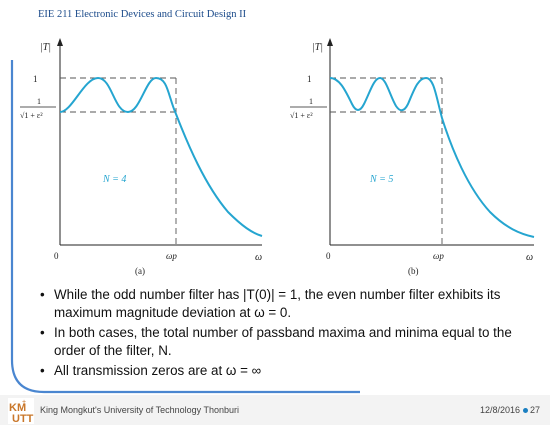  Describe the element at coordinates (140, 271) in the screenshot. I see `panel-a-caption: (a)` at that location.